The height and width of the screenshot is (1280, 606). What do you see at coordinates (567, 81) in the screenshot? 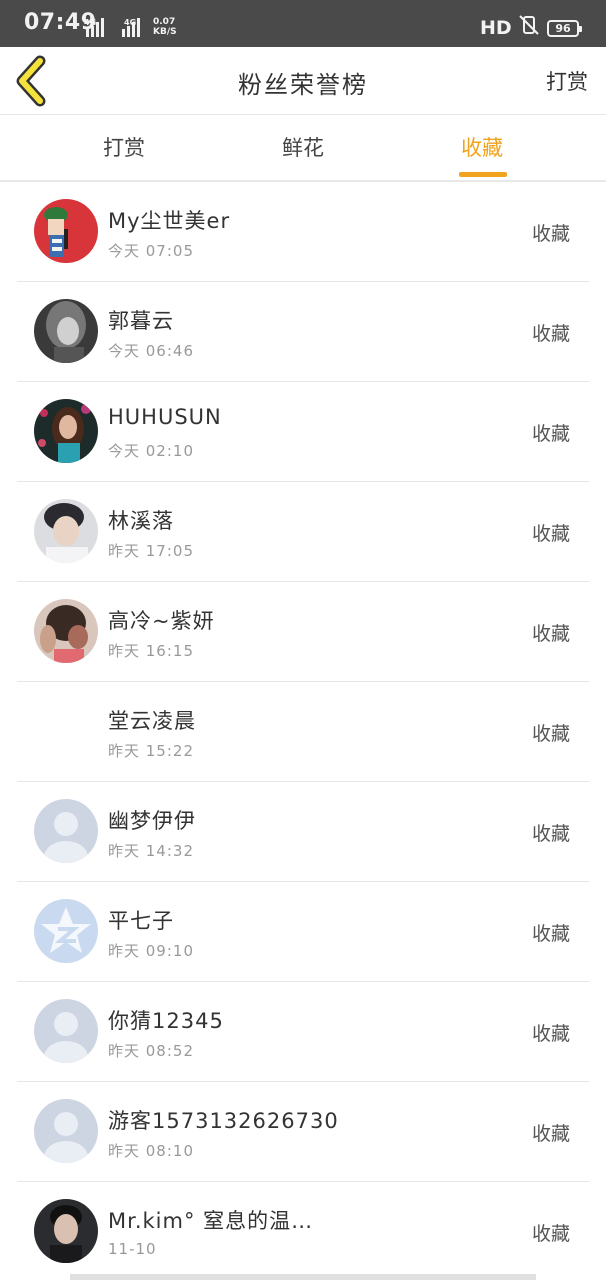
I see `reward-button: 打赏` at bounding box center [567, 81].